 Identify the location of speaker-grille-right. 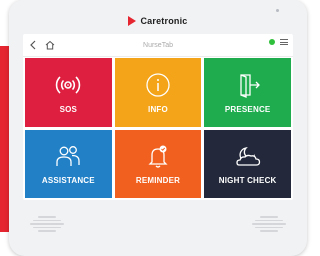
(269, 224).